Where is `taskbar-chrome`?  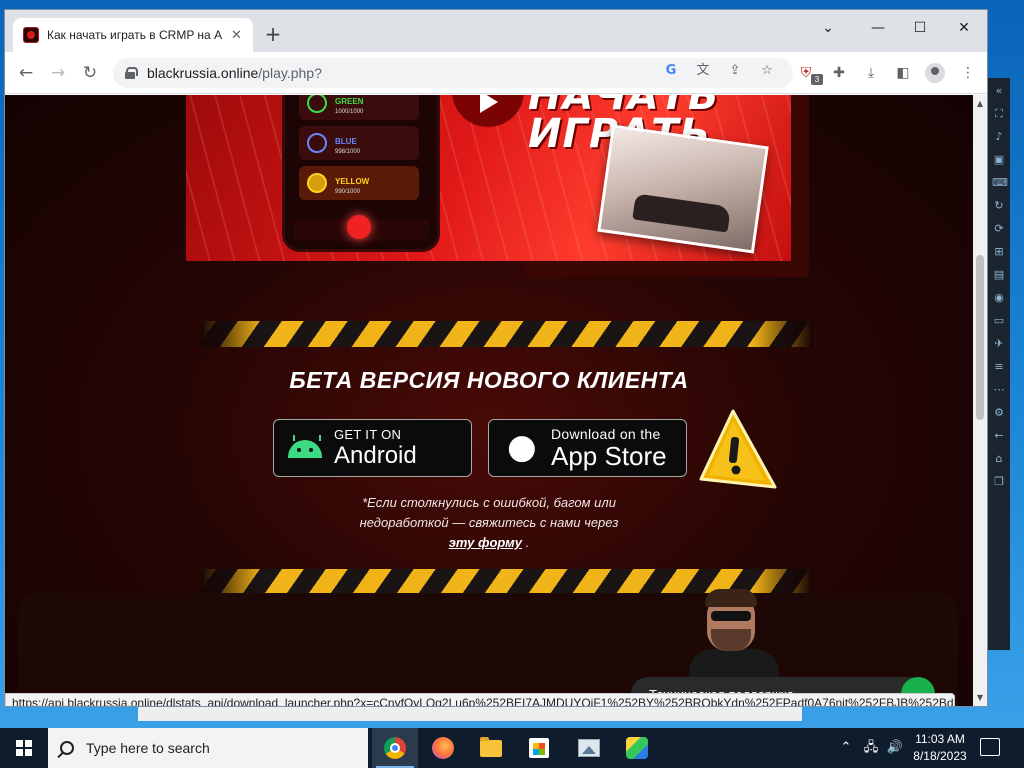 taskbar-chrome is located at coordinates (395, 748).